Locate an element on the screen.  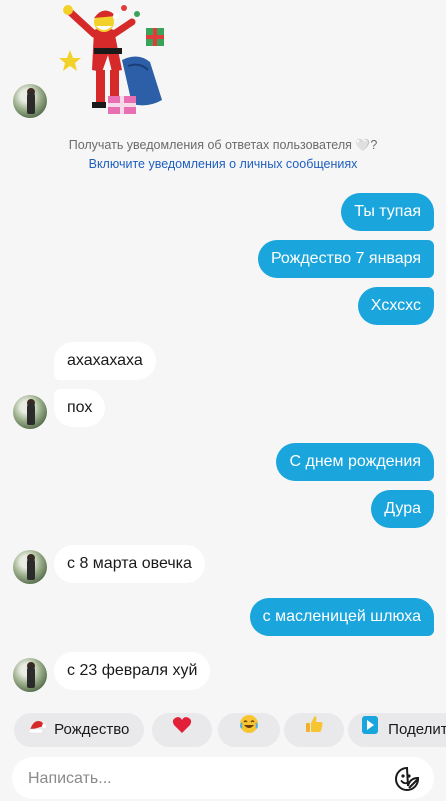
quick-reply-christmas: Рождество is located at coordinates (79, 730).